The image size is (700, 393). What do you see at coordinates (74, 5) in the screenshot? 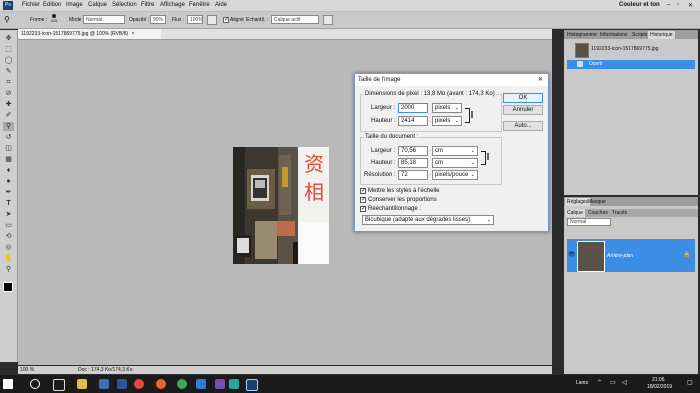
I see `menu-image: Image` at bounding box center [74, 5].